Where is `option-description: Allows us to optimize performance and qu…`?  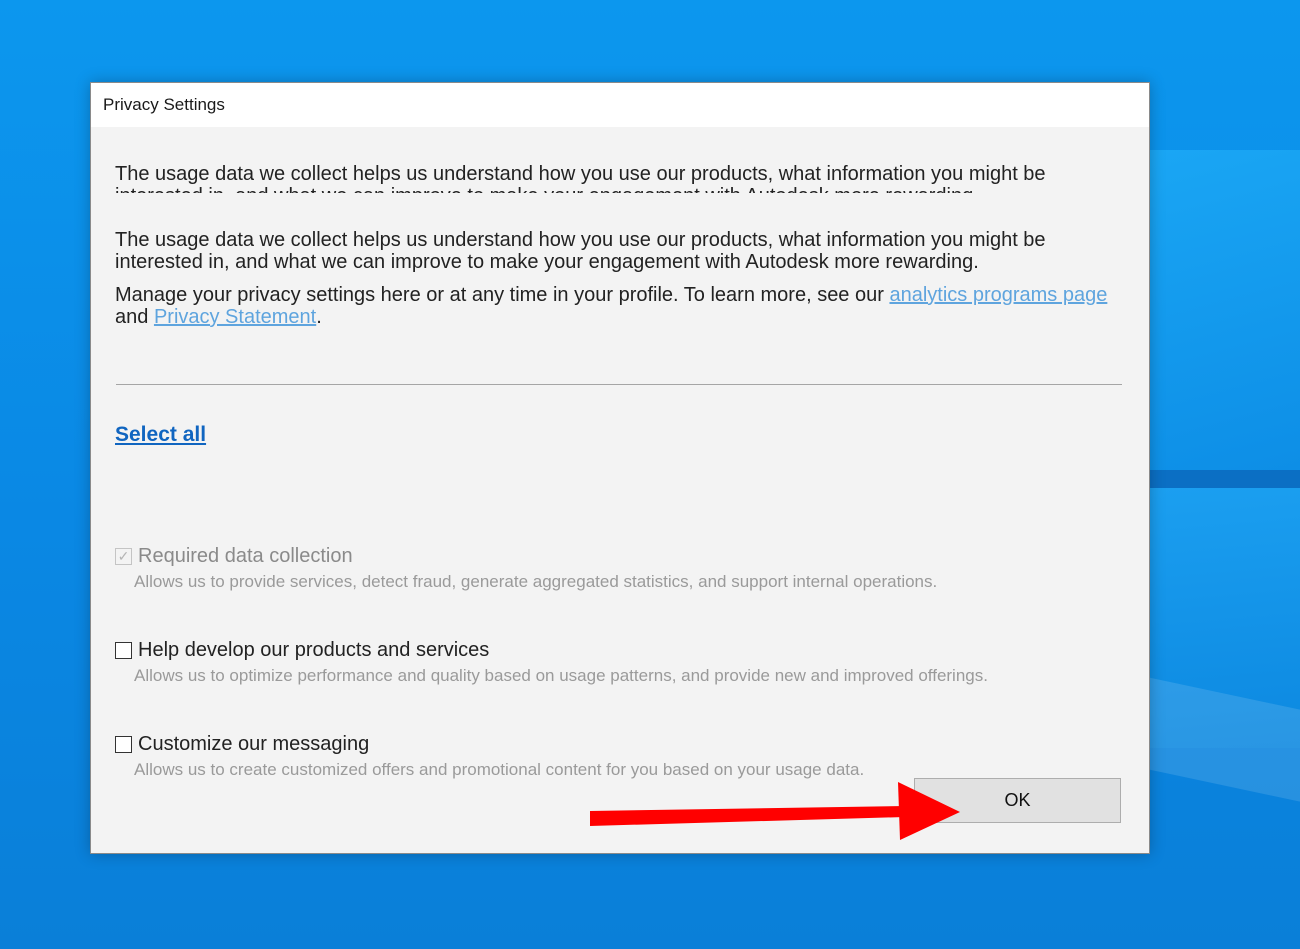
option-description: Allows us to optimize performance and qu… is located at coordinates (561, 675).